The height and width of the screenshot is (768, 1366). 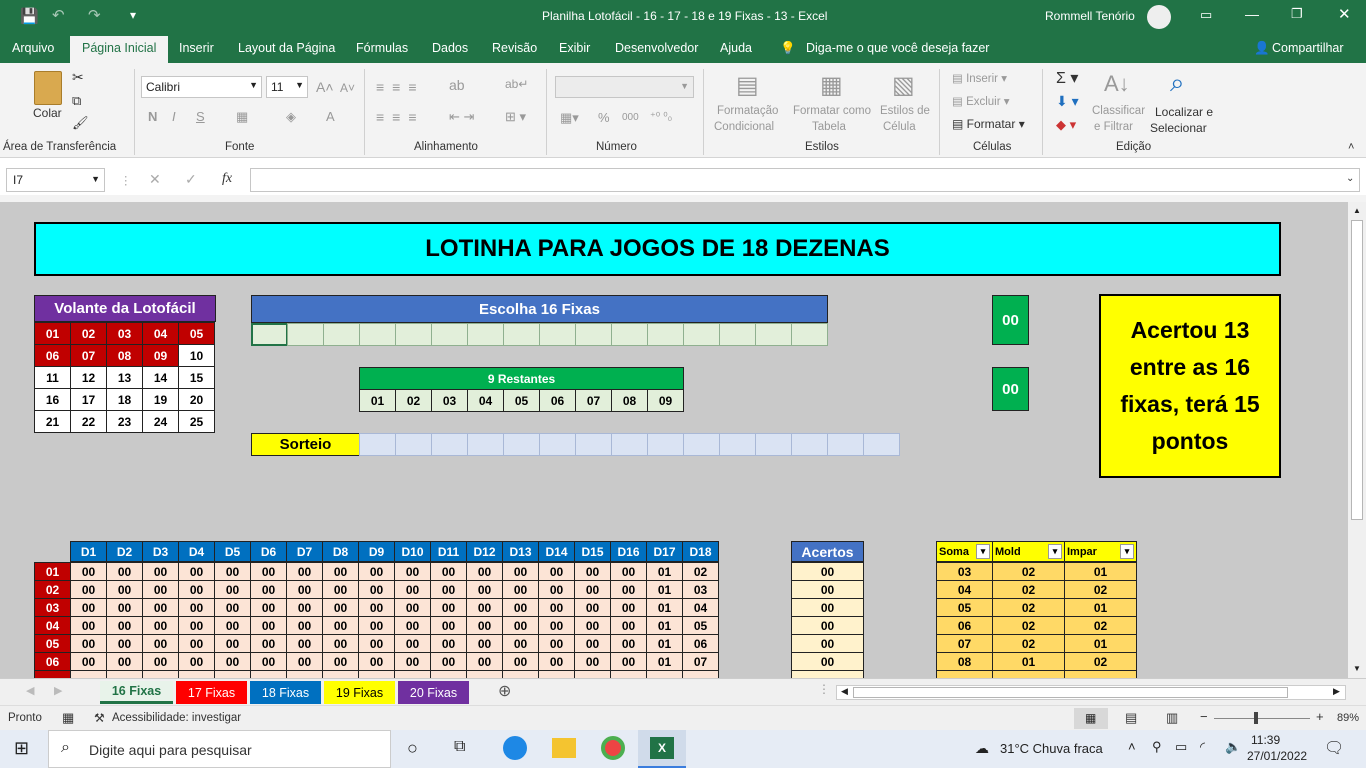 I want to click on game-cell: 01, so click(x=664, y=571).